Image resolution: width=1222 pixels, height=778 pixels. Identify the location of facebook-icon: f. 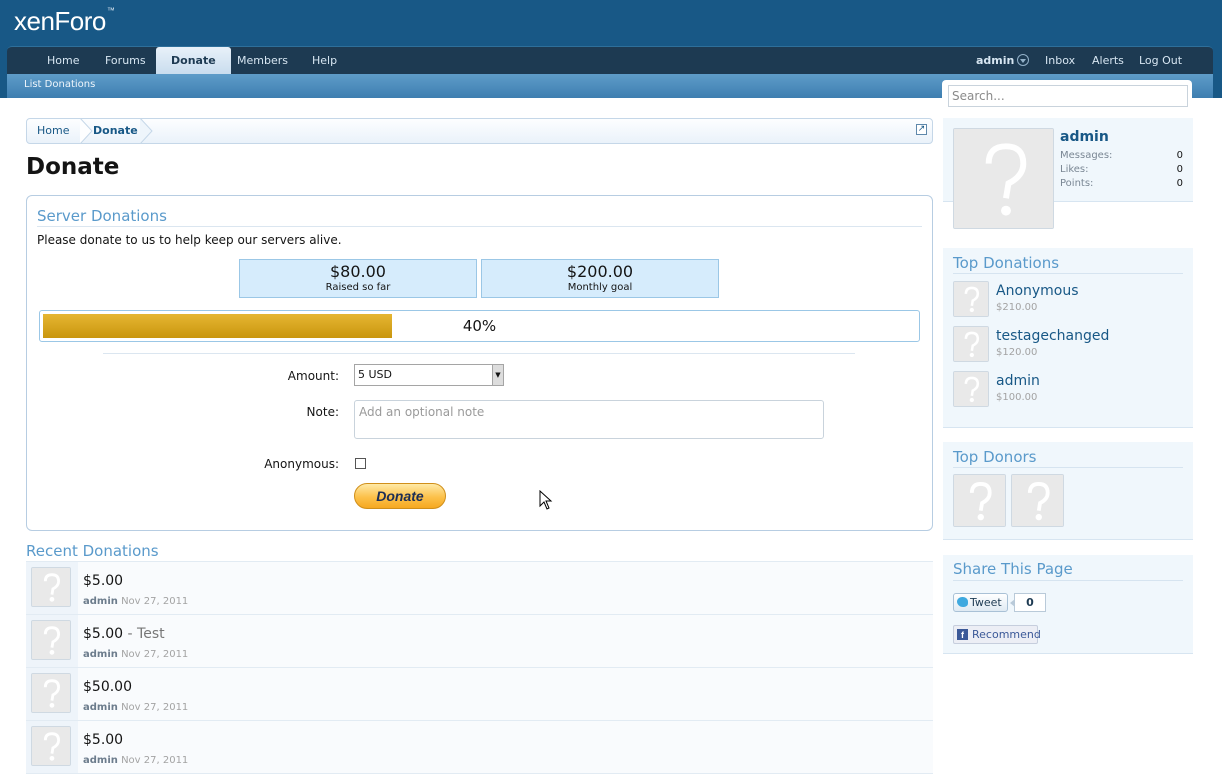
(962, 634).